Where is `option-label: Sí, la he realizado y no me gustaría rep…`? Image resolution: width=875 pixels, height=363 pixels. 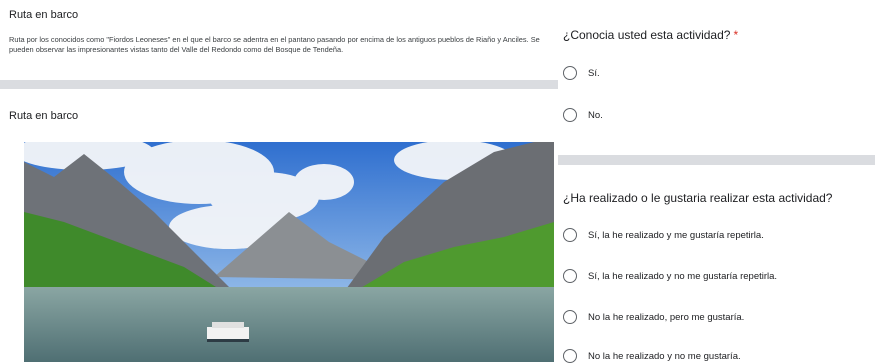
option-label: Sí, la he realizado y no me gustaría rep… is located at coordinates (683, 276).